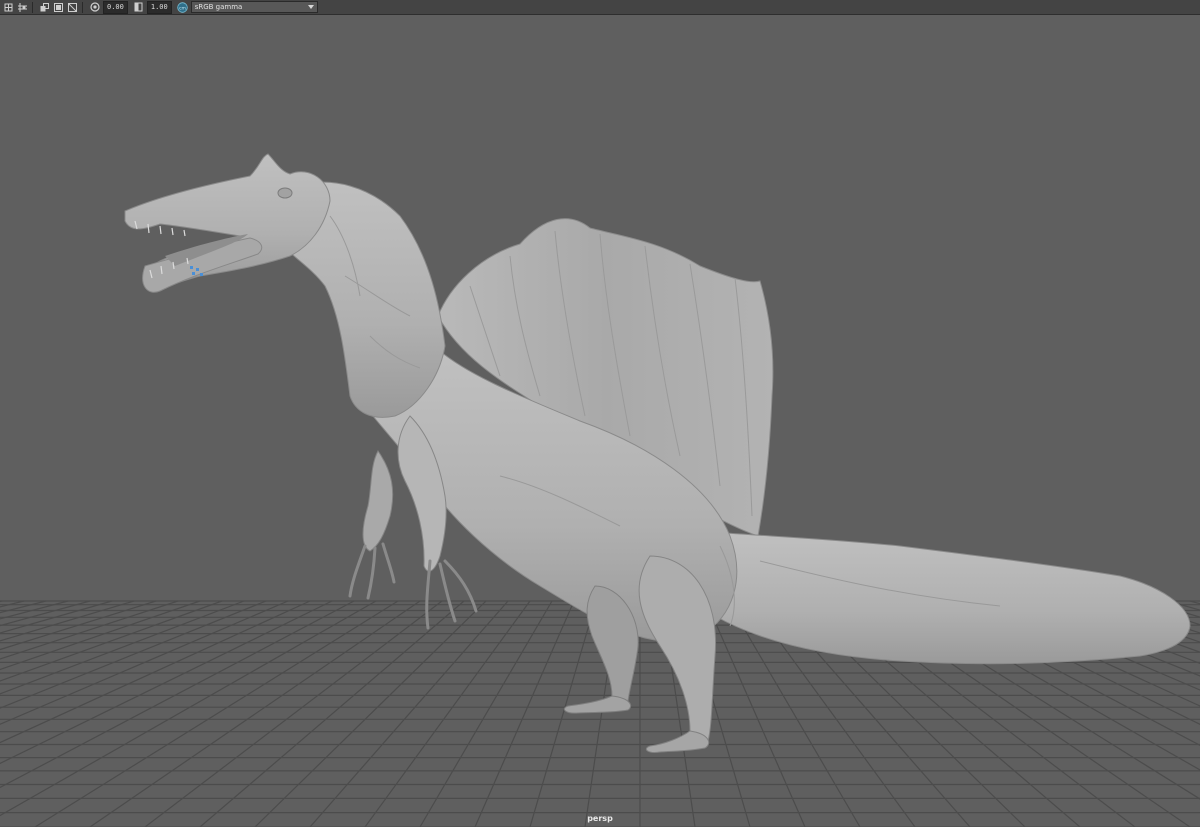 The width and height of the screenshot is (1200, 827). I want to click on far-arm, so click(378, 501).